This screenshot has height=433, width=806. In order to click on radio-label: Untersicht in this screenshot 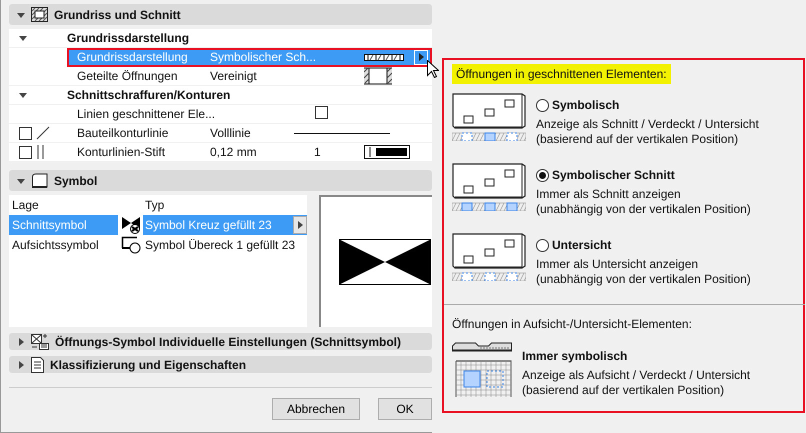, I will do `click(582, 245)`.